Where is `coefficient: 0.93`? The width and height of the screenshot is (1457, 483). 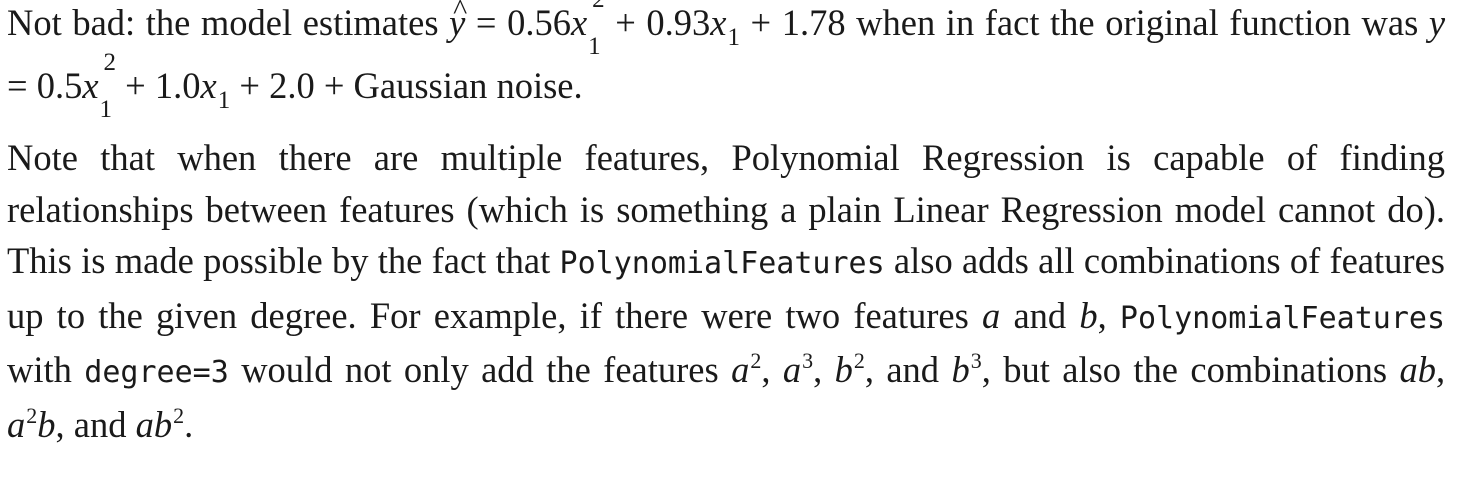
coefficient: 0.93 is located at coordinates (678, 22).